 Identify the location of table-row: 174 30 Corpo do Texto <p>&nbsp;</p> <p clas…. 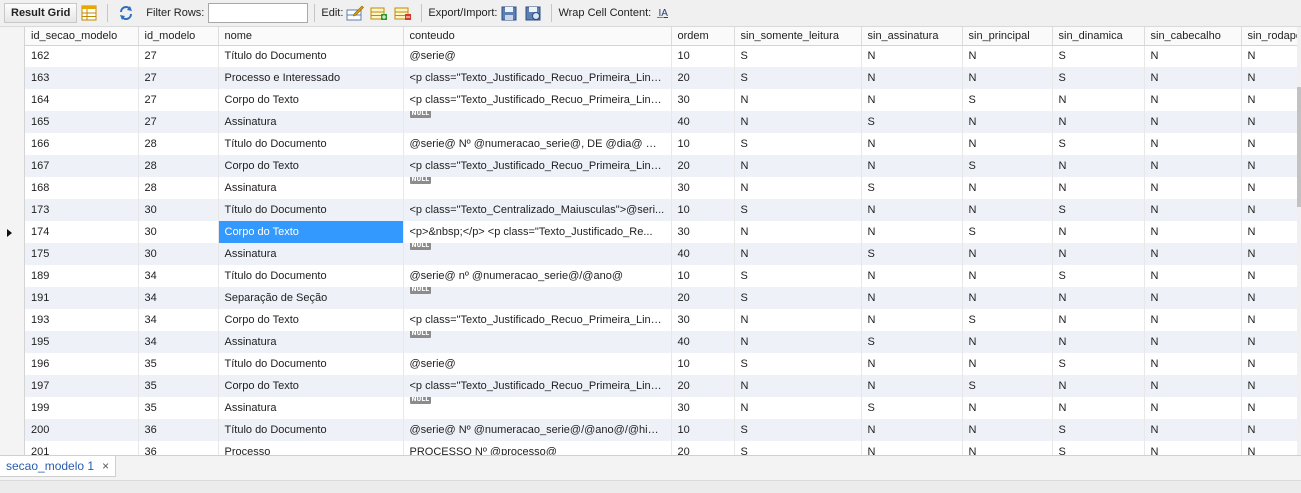
(663, 232).